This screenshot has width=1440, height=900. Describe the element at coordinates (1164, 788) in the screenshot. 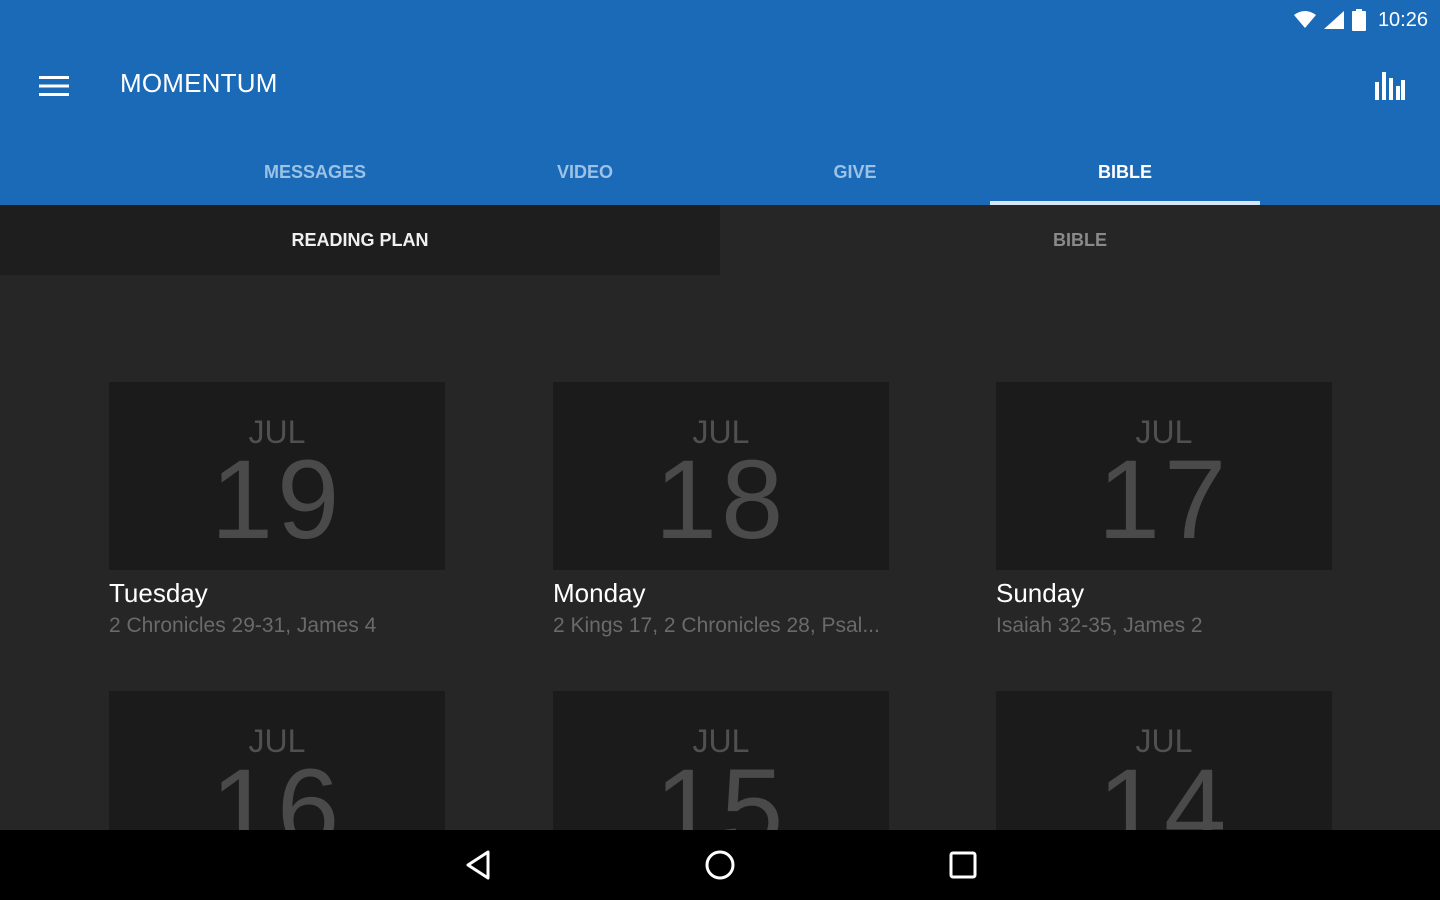

I see `date-day: 14` at that location.